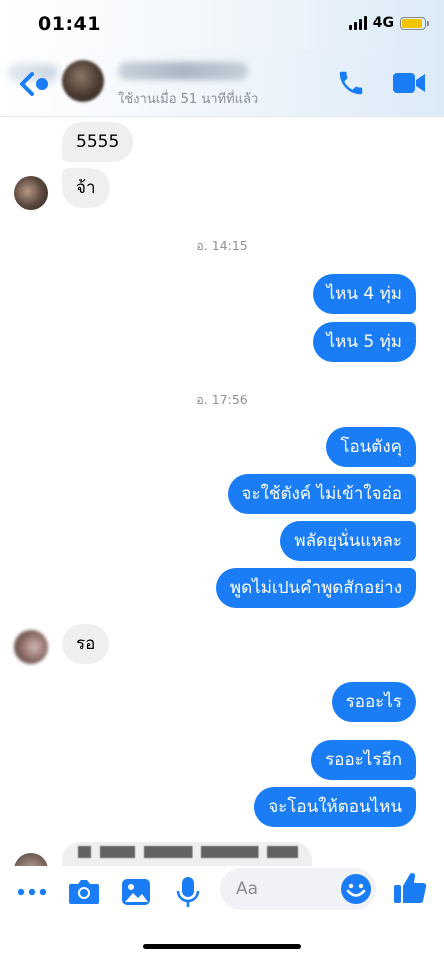  I want to click on conversation-header: ใช้งานเมื่อ 51 นาทีที่แล้ว, so click(222, 83).